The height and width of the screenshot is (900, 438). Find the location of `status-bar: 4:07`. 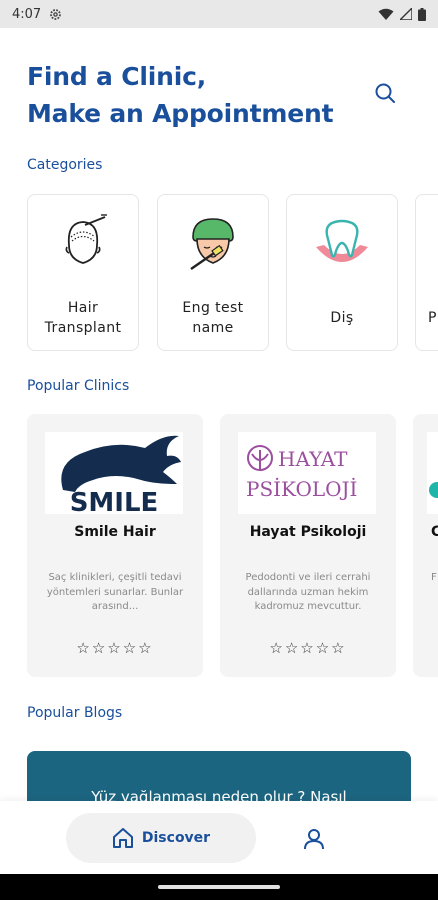

status-bar: 4:07 is located at coordinates (219, 14).